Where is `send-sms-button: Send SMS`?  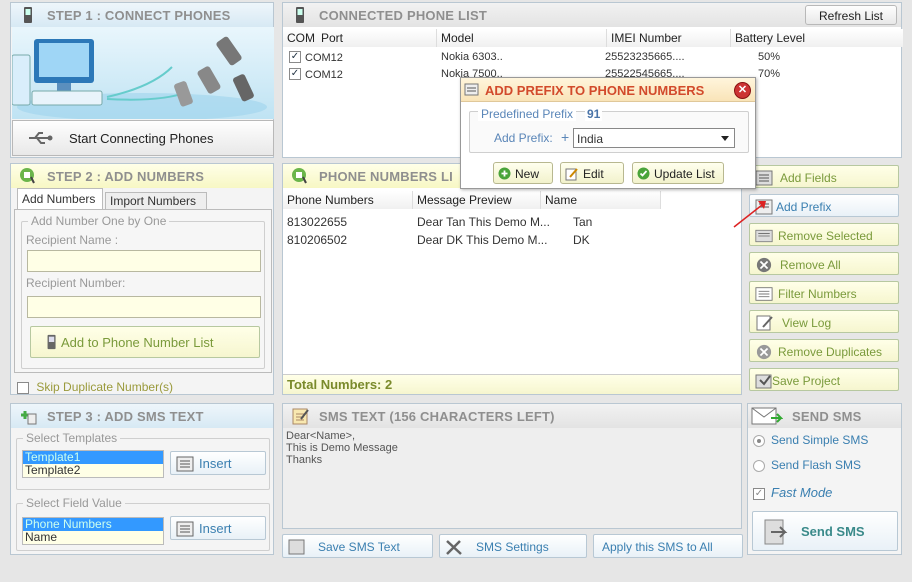
send-sms-button: Send SMS is located at coordinates (825, 531).